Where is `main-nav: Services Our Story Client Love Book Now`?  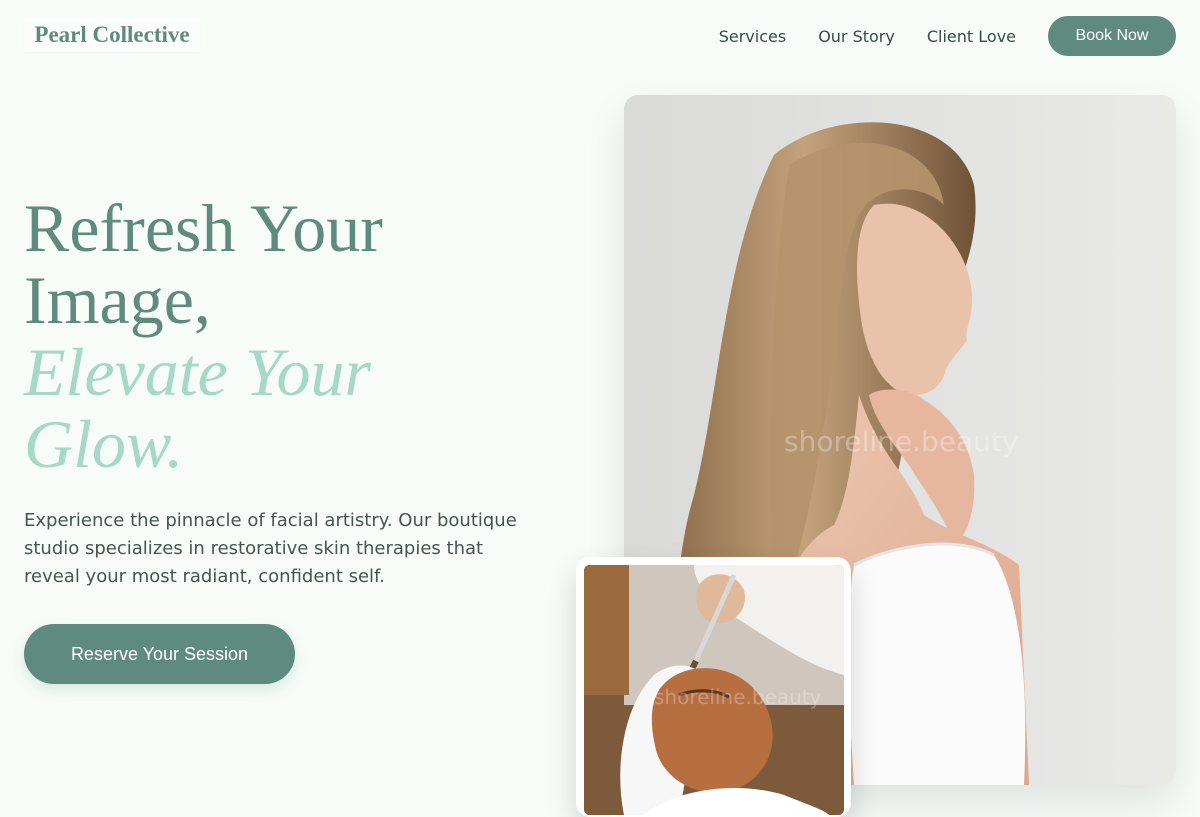
main-nav: Services Our Story Client Love Book Now is located at coordinates (947, 36).